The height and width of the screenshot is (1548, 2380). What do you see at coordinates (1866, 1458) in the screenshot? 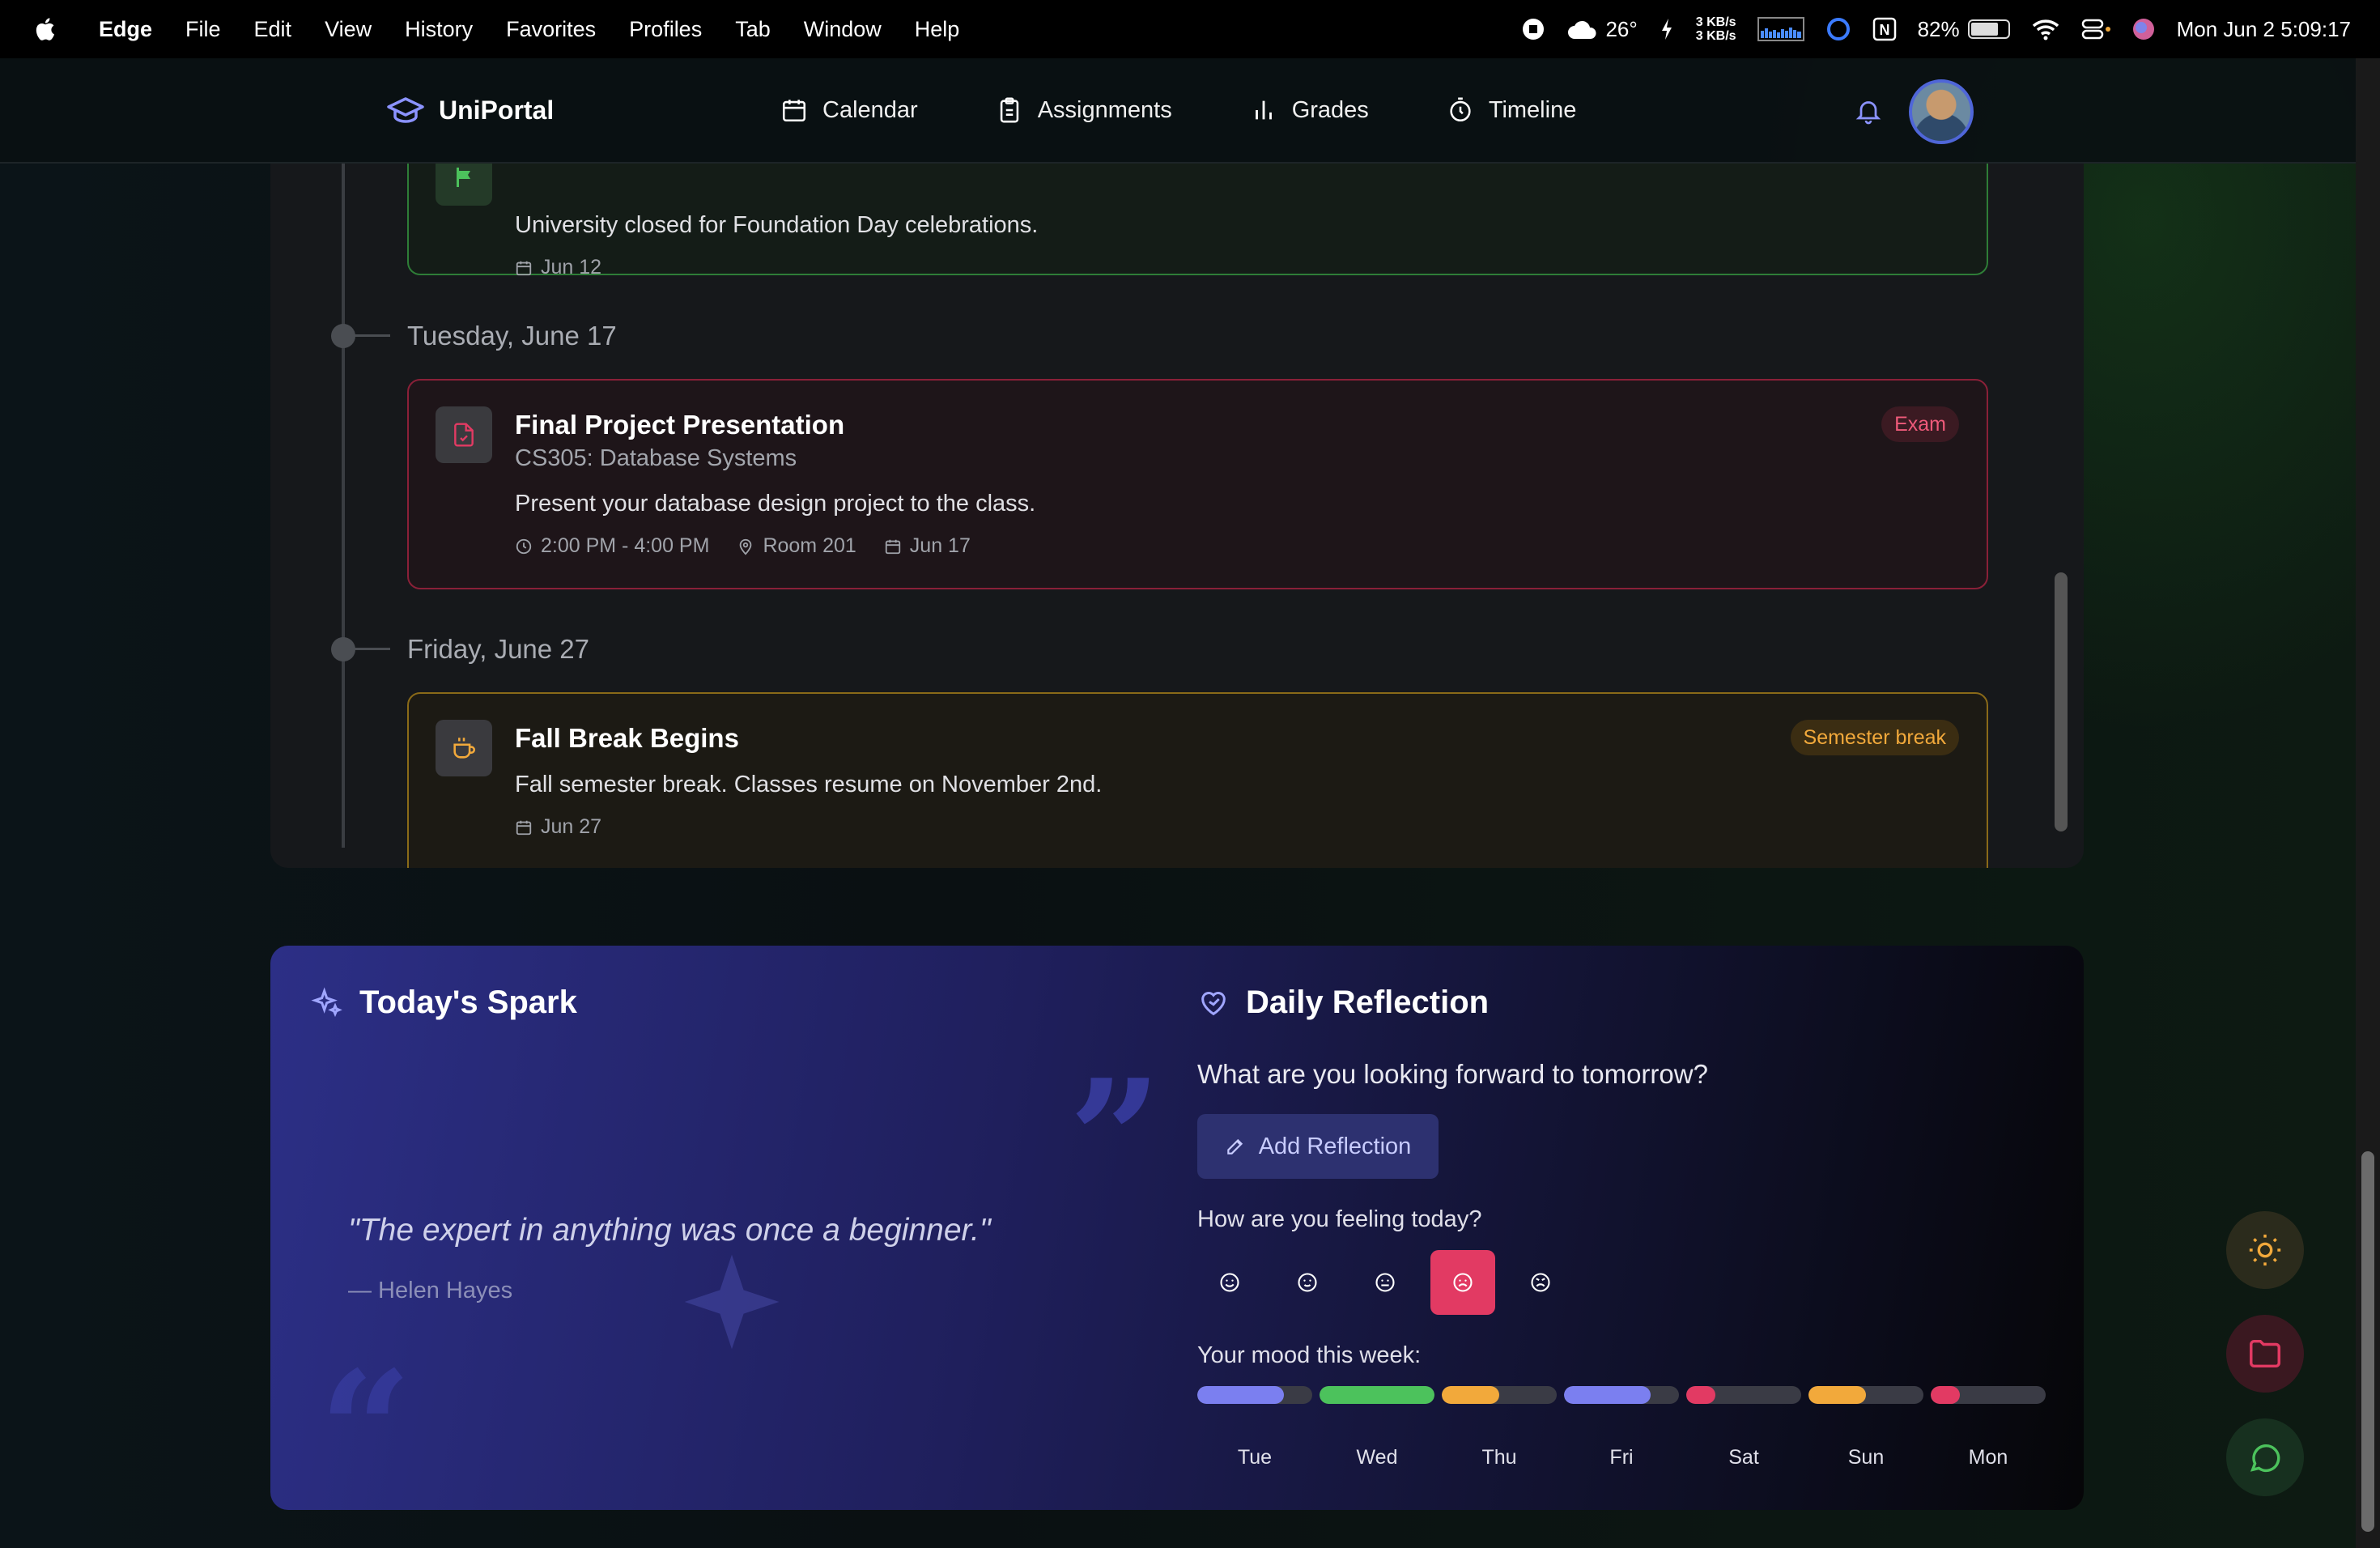
I see `mood-day-label: Sun` at bounding box center [1866, 1458].